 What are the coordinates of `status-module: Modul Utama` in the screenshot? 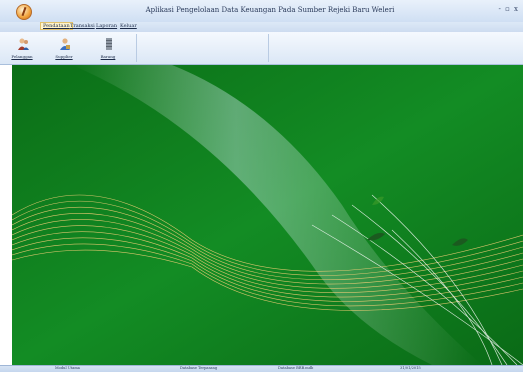 It's located at (67, 368).